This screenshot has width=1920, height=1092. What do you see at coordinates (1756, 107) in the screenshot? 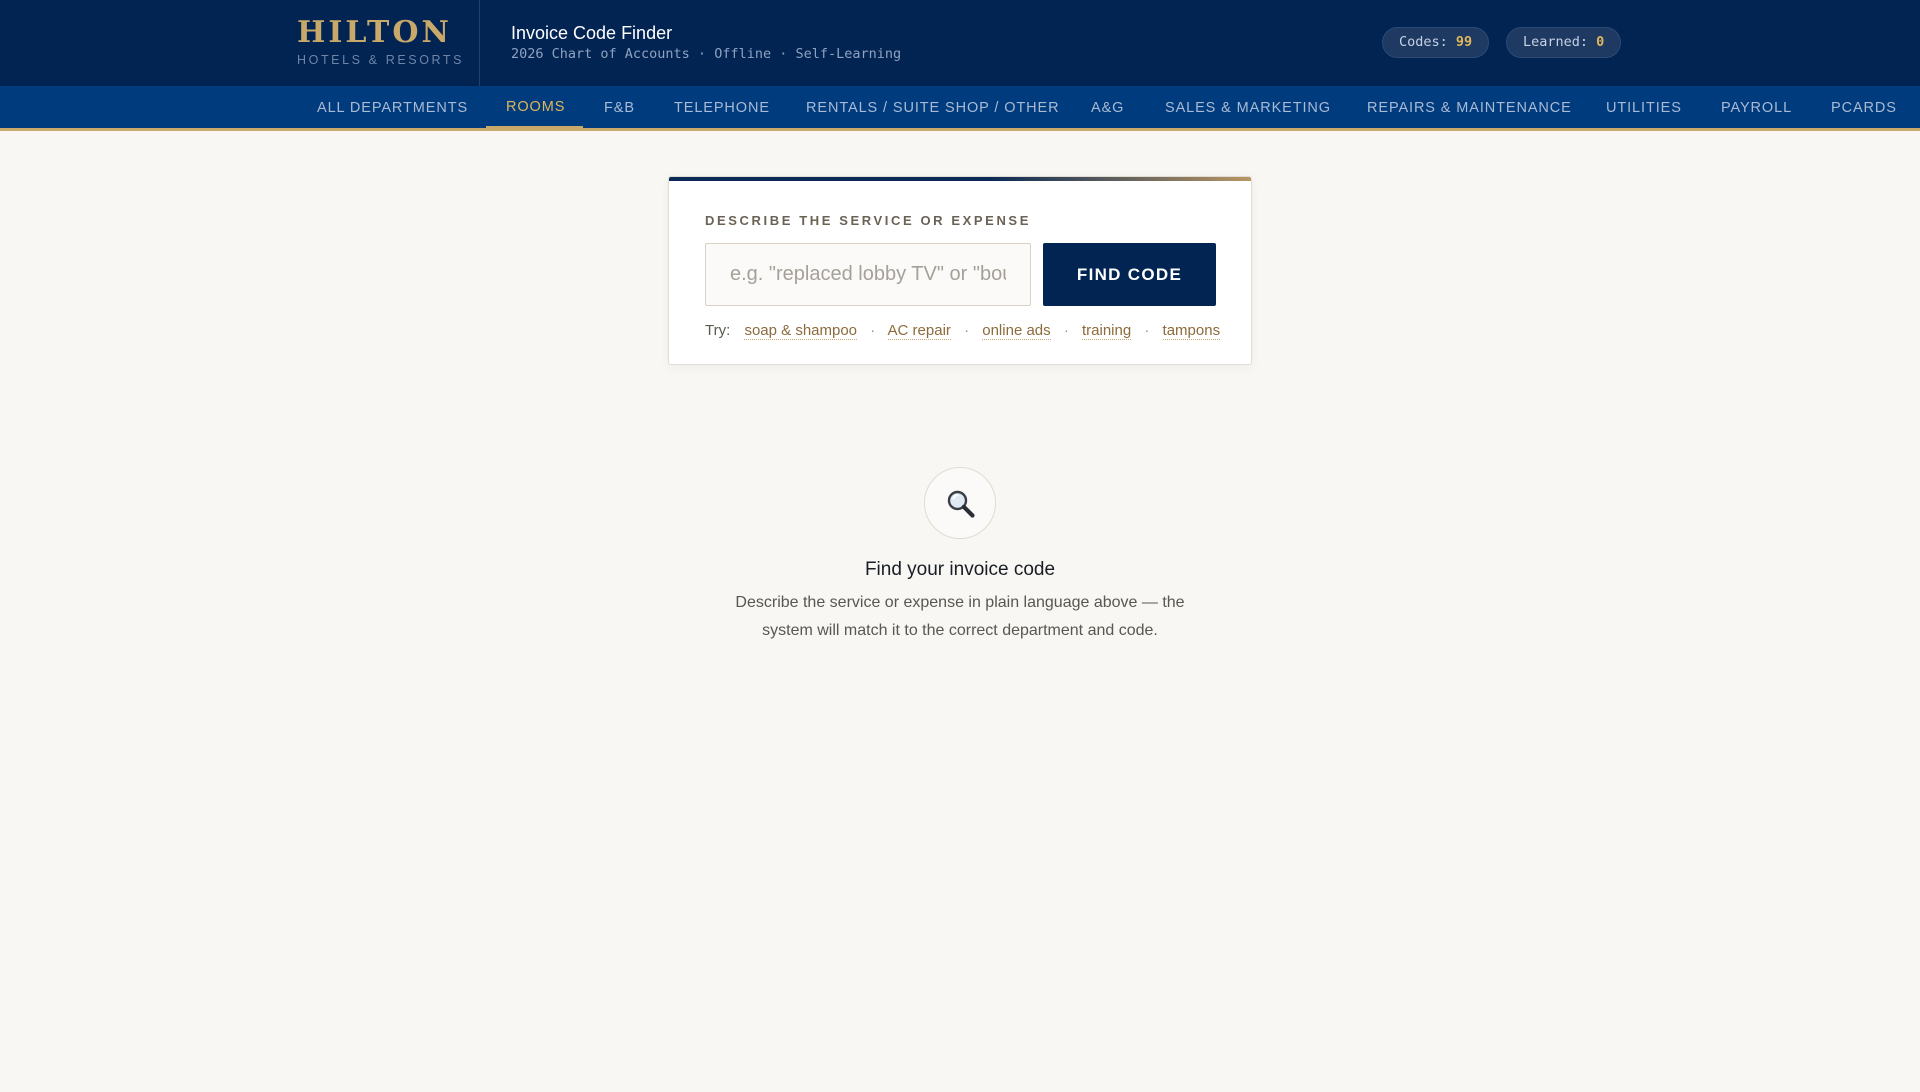
I see `tab-payroll: PAYROLL` at bounding box center [1756, 107].